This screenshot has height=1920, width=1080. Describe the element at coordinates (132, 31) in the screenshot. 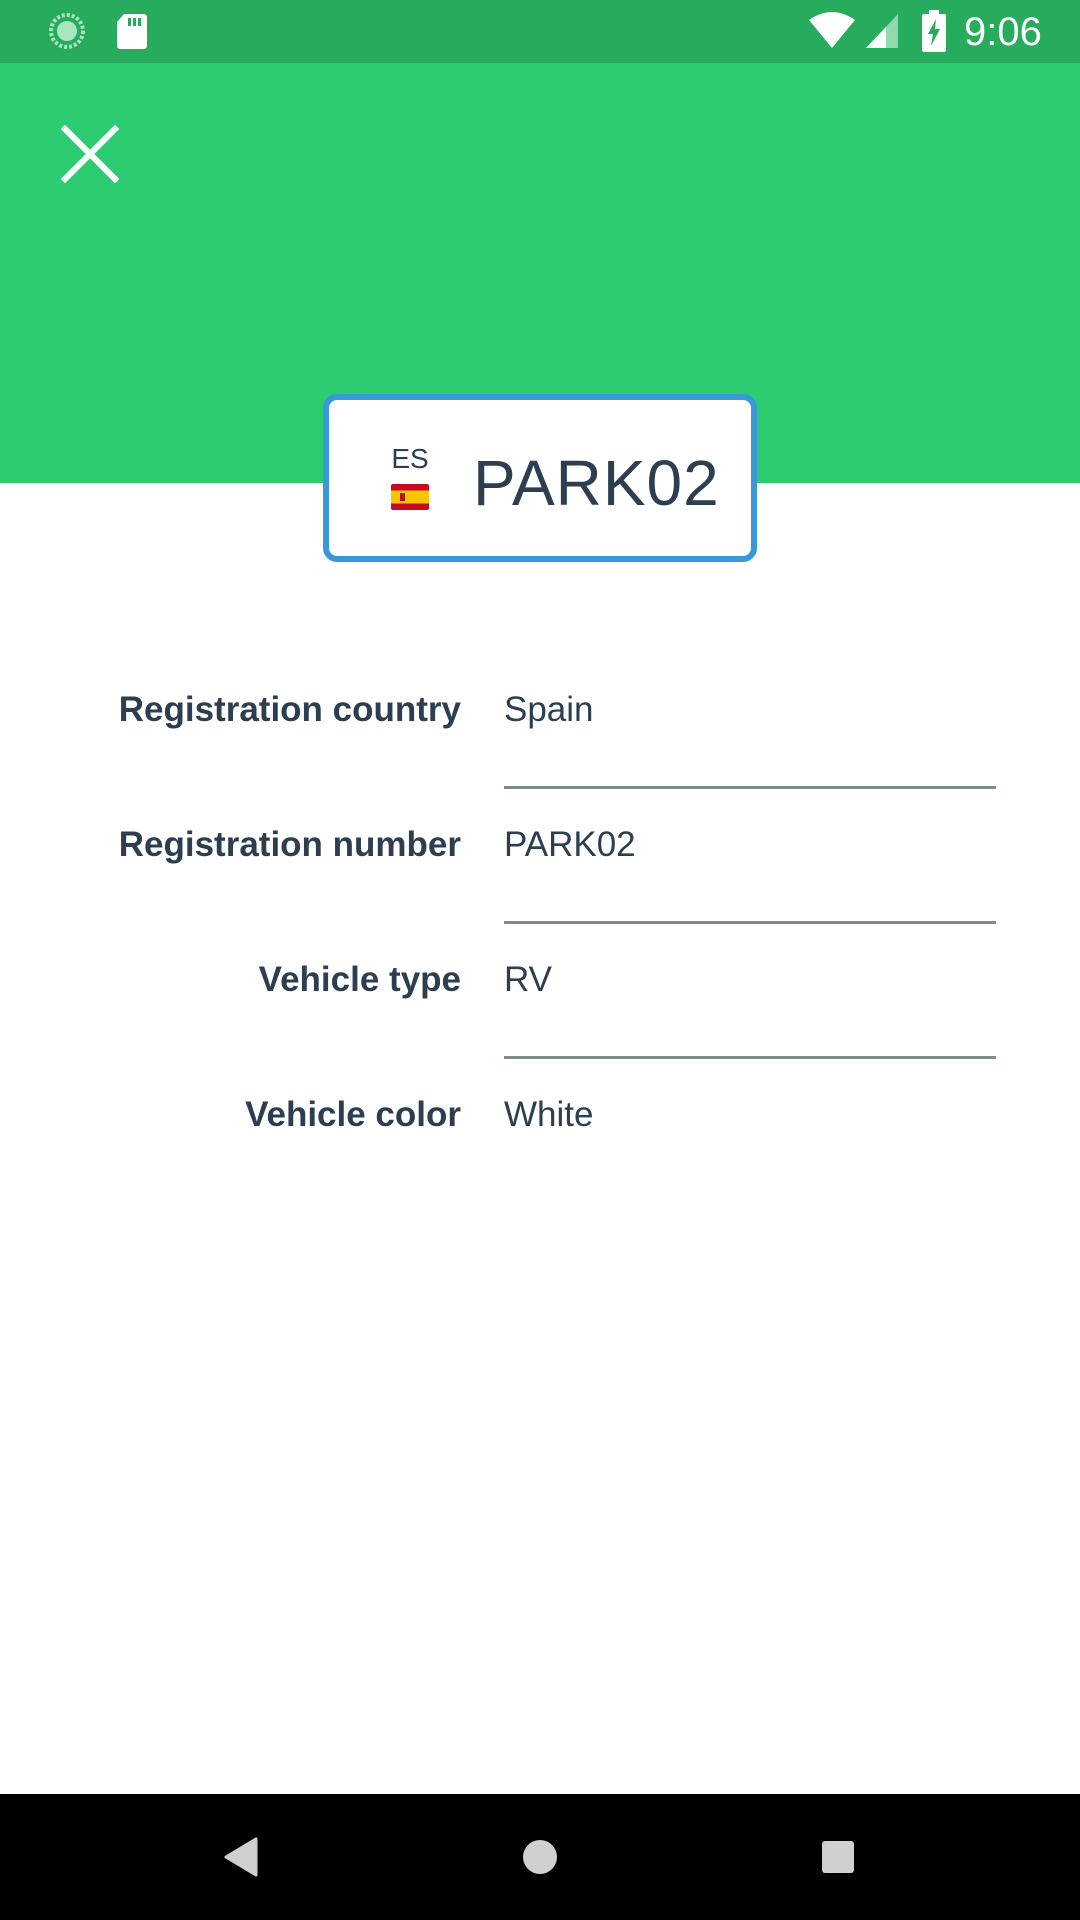

I see `sd-card-icon` at that location.